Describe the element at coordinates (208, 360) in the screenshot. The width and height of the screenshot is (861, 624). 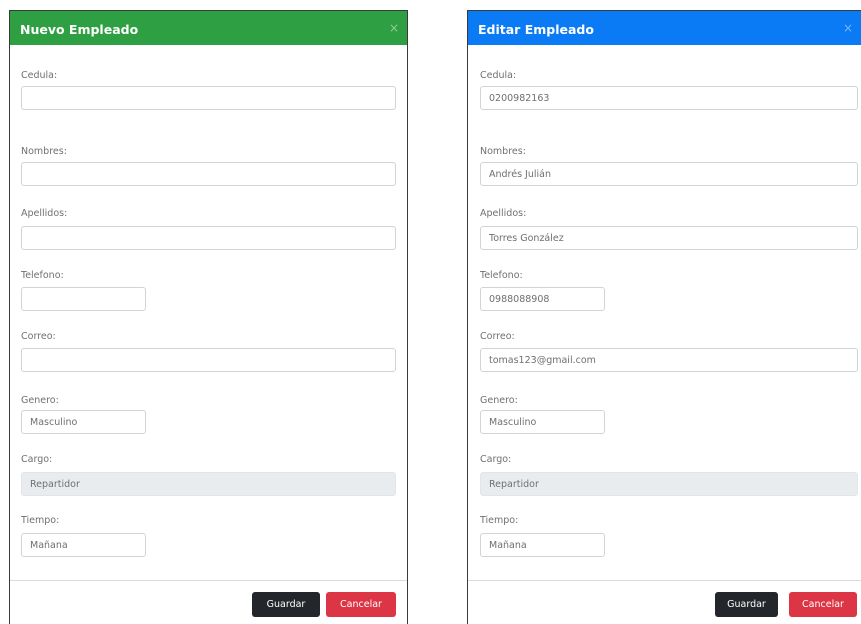
I see `correo-input` at that location.